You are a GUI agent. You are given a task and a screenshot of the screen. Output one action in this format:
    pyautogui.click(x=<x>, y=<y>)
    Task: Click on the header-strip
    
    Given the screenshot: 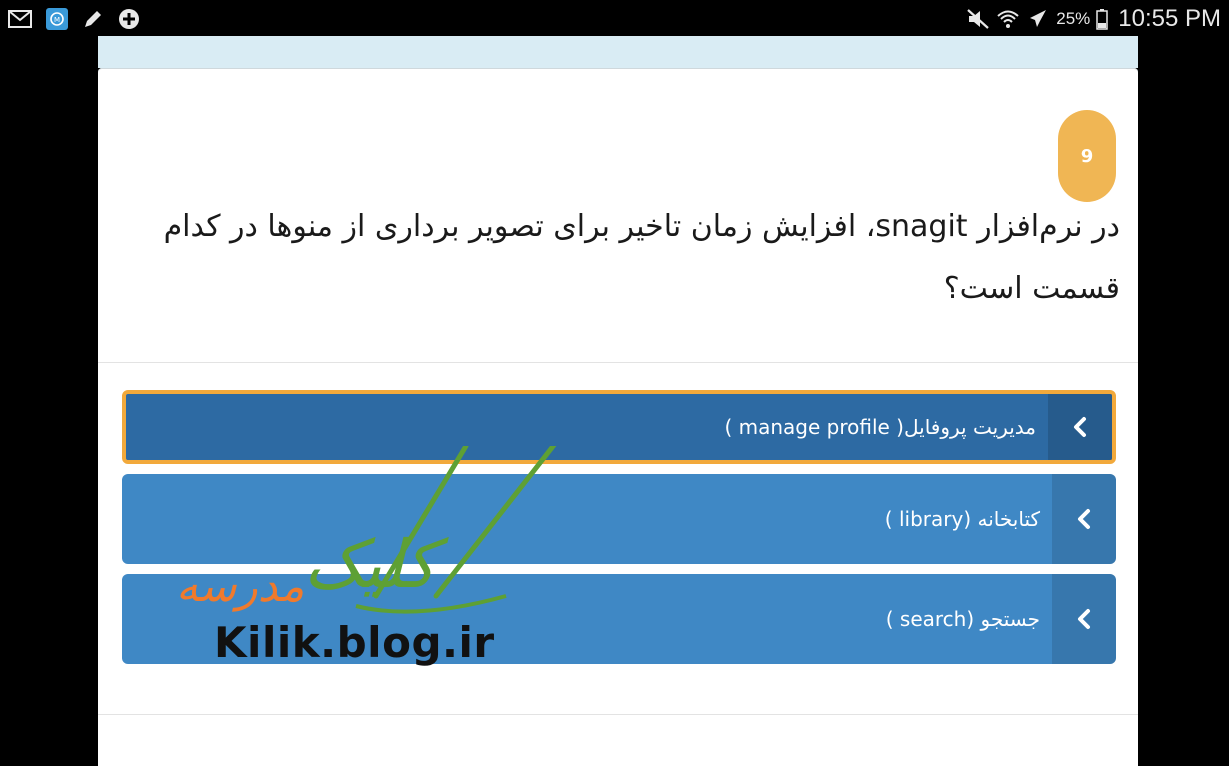 What is the action you would take?
    pyautogui.click(x=618, y=52)
    